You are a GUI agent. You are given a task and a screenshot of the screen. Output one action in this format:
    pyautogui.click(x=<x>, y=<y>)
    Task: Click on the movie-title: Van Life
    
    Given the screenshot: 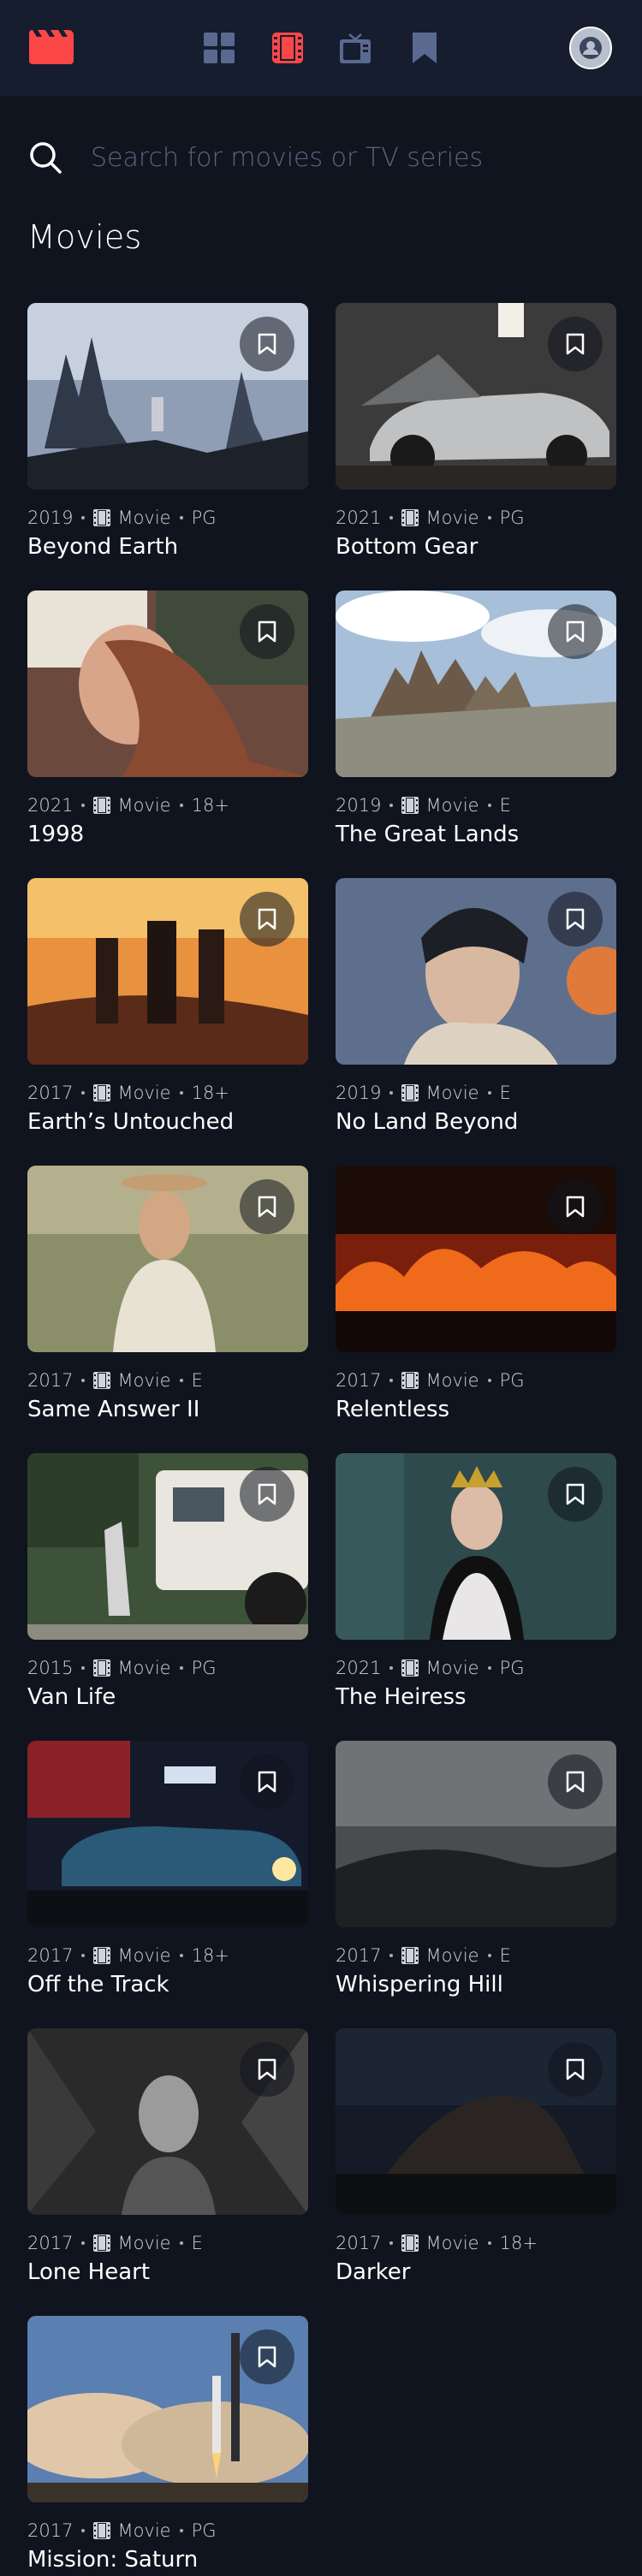 What is the action you would take?
    pyautogui.click(x=71, y=1697)
    